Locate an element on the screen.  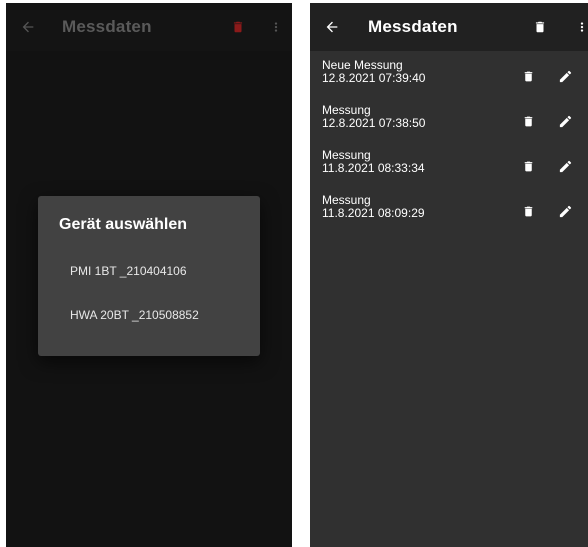
list-item: Messung 12.8.2021 07:38:50 is located at coordinates (449, 122).